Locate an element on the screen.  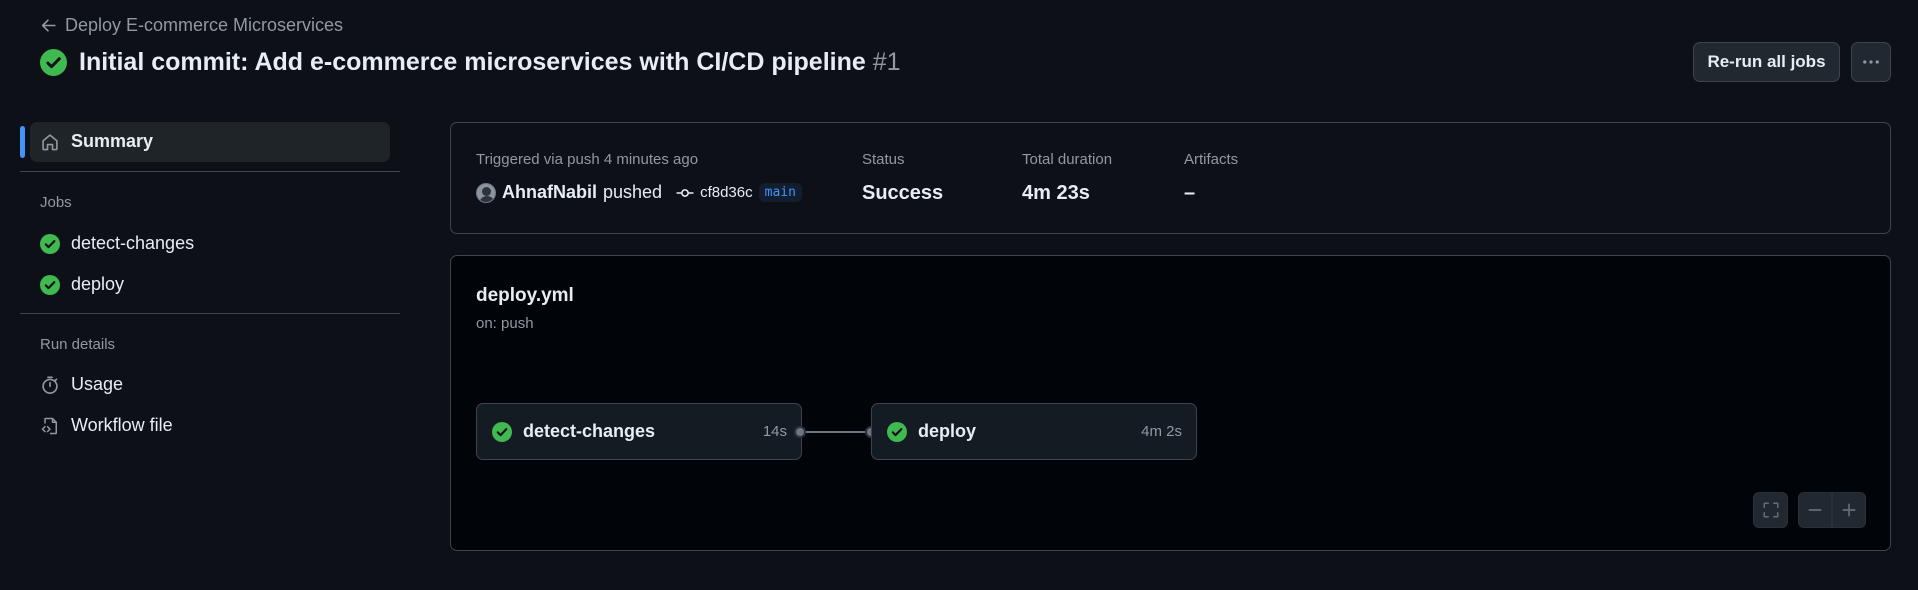
branch-badge: main is located at coordinates (780, 192).